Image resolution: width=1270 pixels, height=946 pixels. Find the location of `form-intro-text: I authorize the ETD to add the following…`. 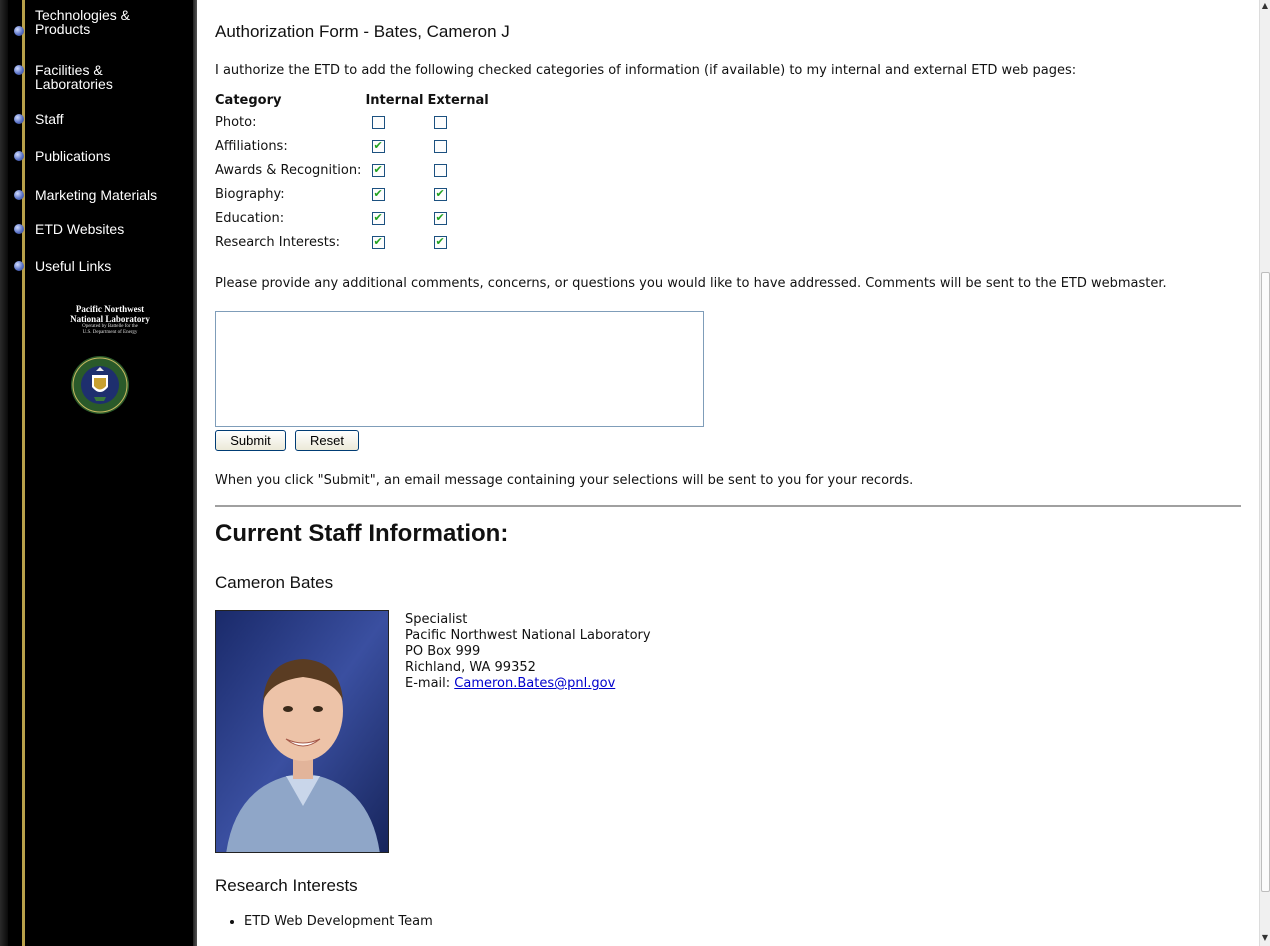

form-intro-text: I authorize the ETD to add the following… is located at coordinates (646, 70).